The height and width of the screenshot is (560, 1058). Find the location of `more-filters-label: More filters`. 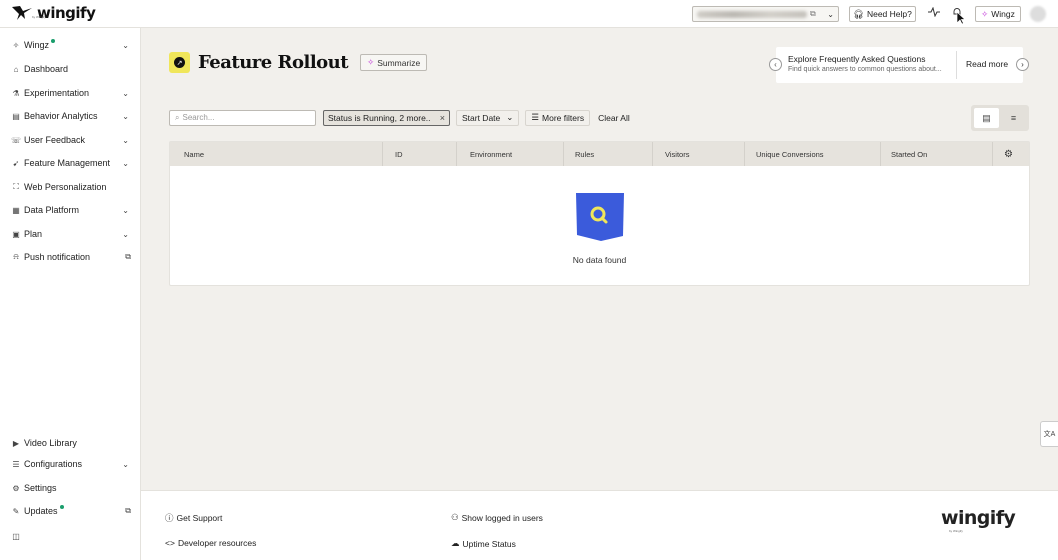

more-filters-label: More filters is located at coordinates (563, 117).